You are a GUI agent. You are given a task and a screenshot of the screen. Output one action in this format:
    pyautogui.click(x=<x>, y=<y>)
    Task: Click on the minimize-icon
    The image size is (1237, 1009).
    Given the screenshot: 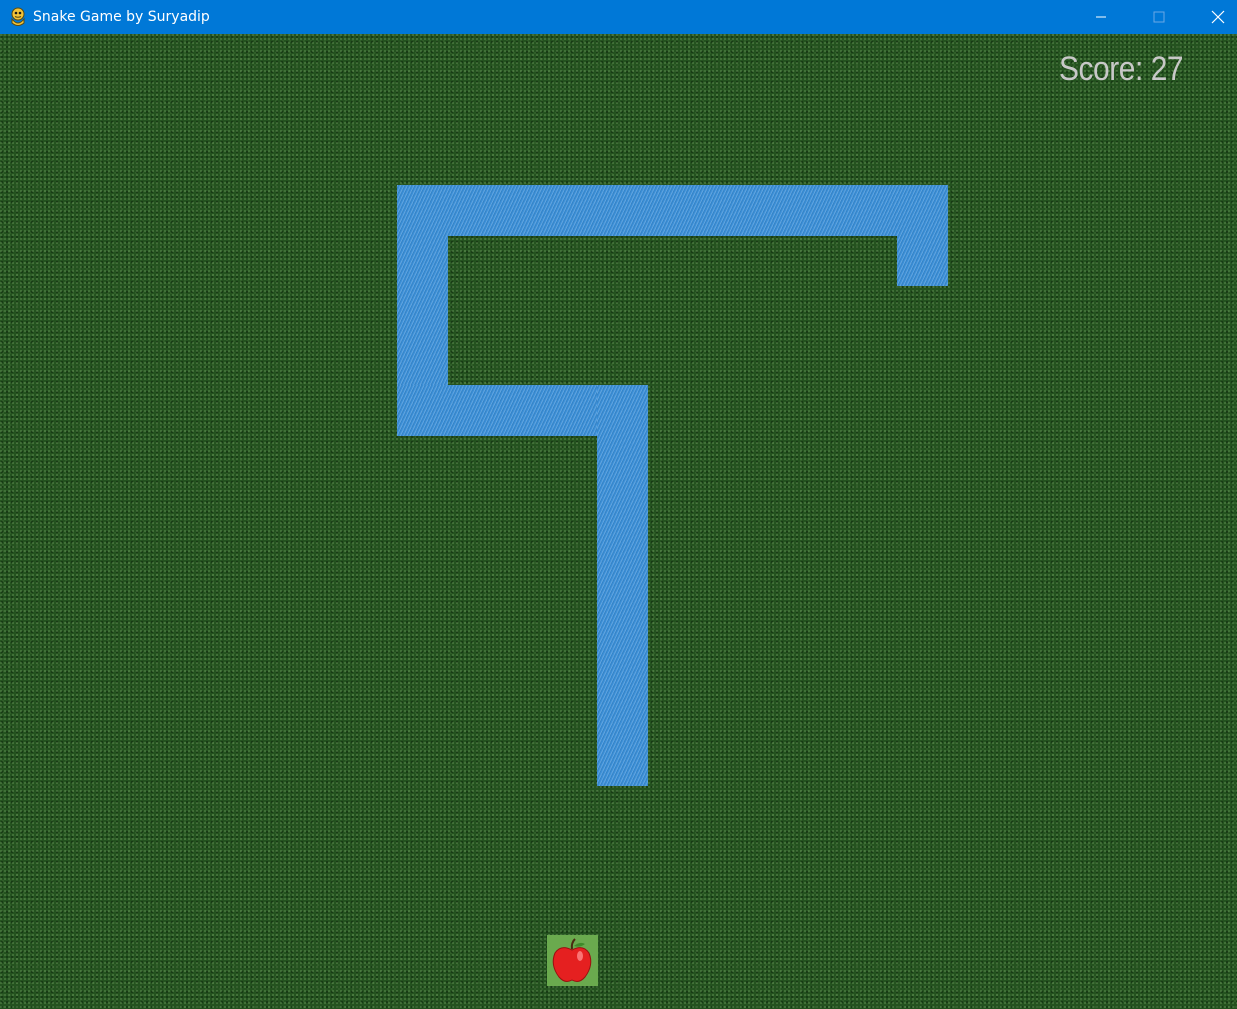 What is the action you would take?
    pyautogui.click(x=1101, y=17)
    